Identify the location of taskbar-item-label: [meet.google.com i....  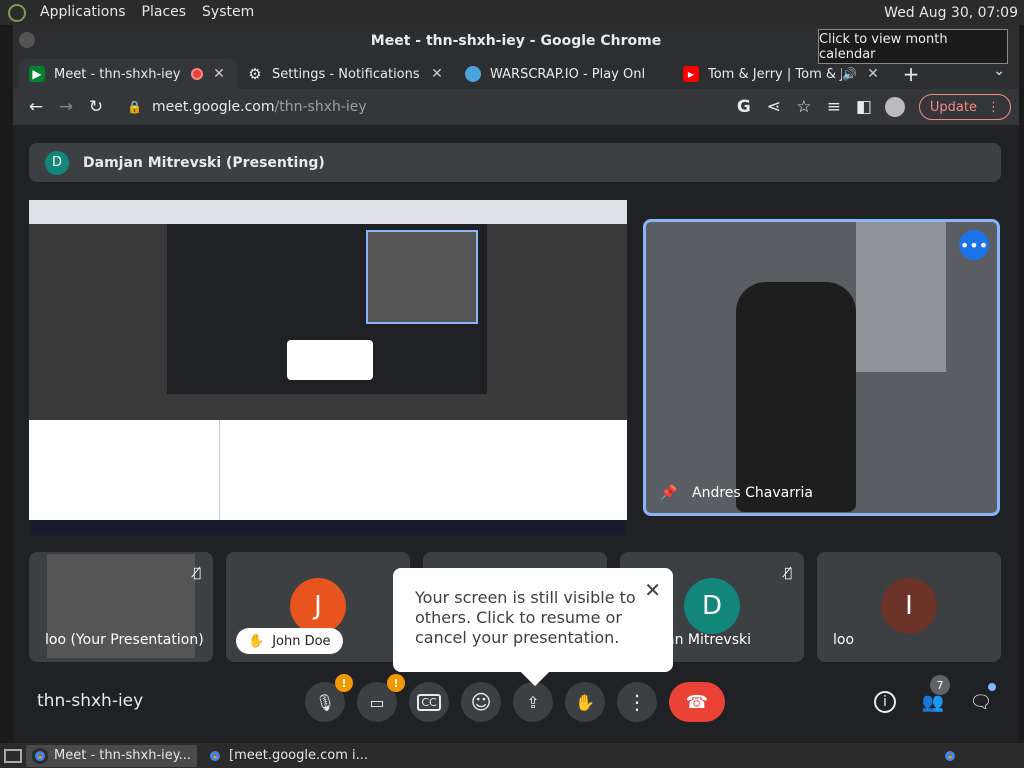
(299, 755).